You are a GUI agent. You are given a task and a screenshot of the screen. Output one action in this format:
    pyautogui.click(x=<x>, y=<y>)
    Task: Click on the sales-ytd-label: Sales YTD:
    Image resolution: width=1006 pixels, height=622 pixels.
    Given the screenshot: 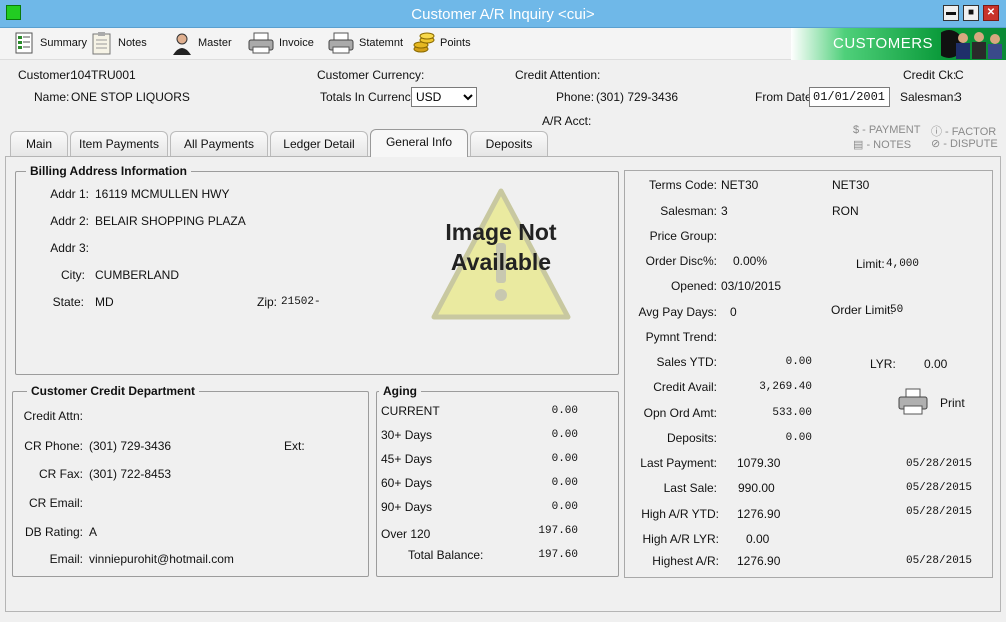 What is the action you would take?
    pyautogui.click(x=686, y=362)
    